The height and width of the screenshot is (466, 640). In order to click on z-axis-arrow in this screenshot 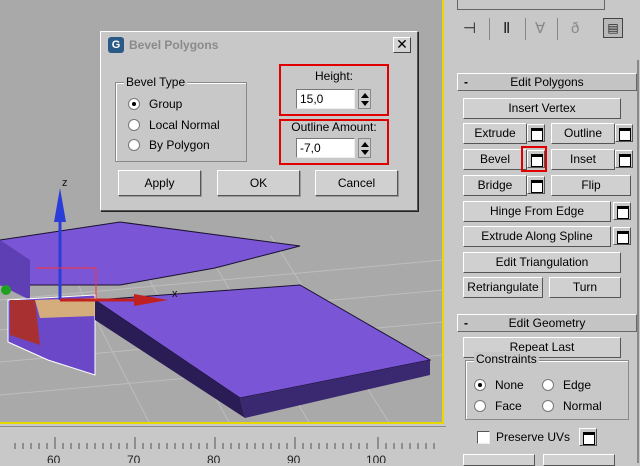, I will do `click(60, 205)`.